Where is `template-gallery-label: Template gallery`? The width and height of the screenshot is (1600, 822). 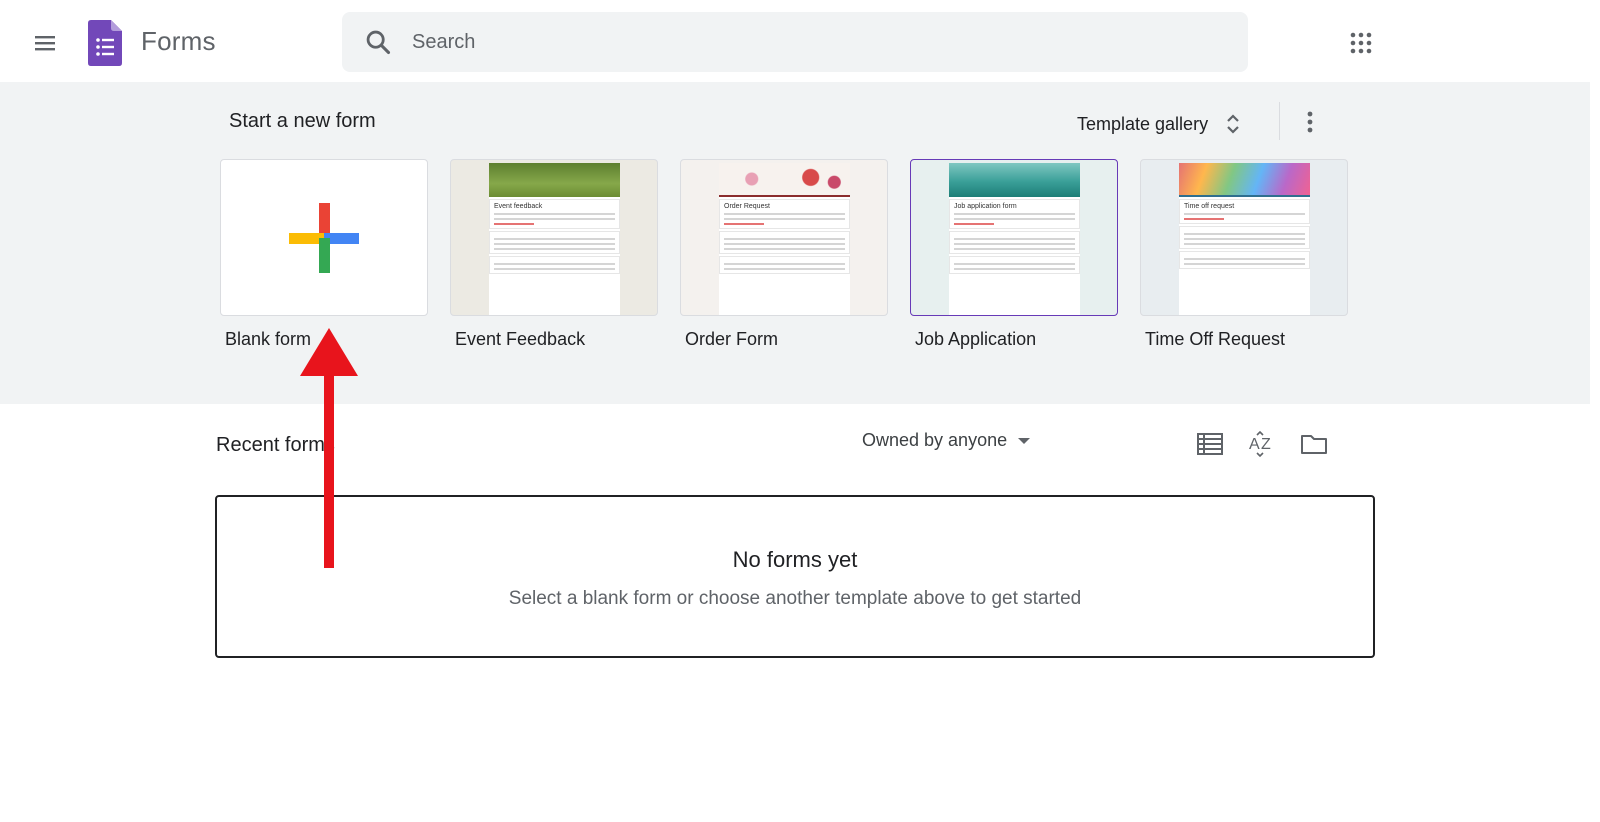 template-gallery-label: Template gallery is located at coordinates (1143, 123).